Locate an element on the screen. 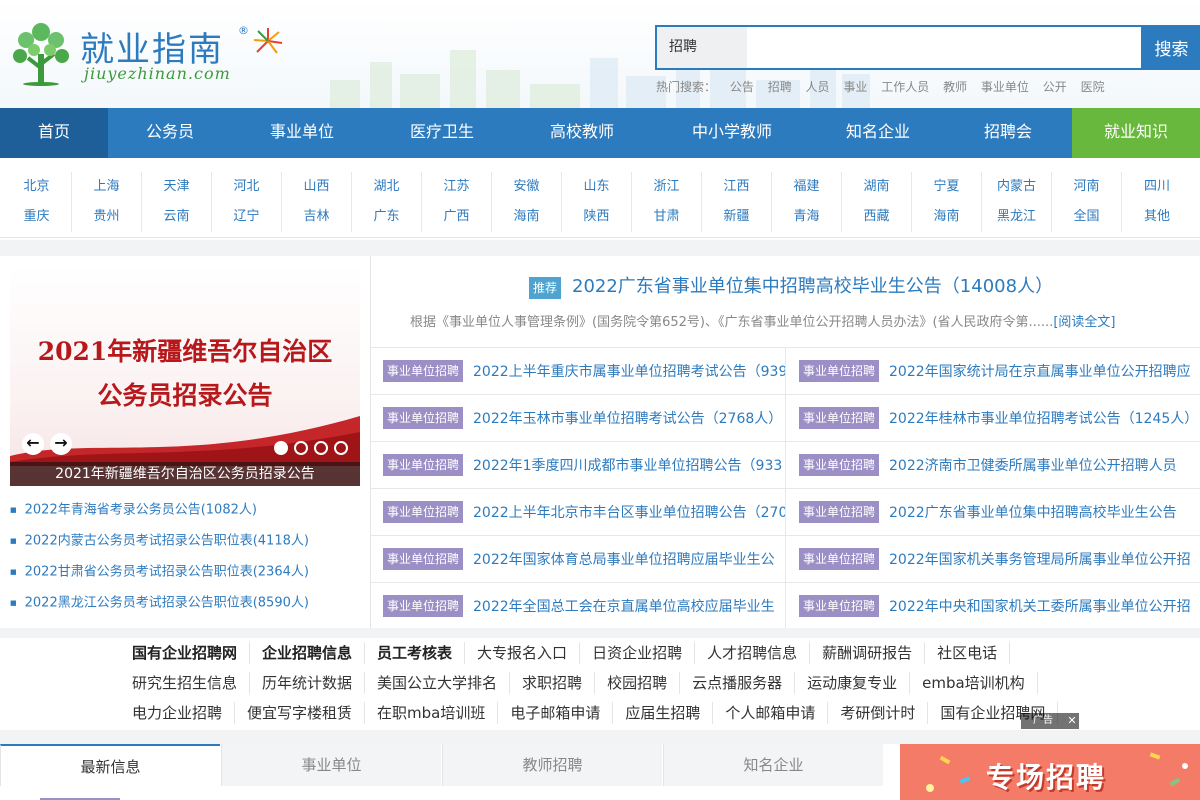 This screenshot has width=1200, height=800. region-link: 湖南 is located at coordinates (877, 187).